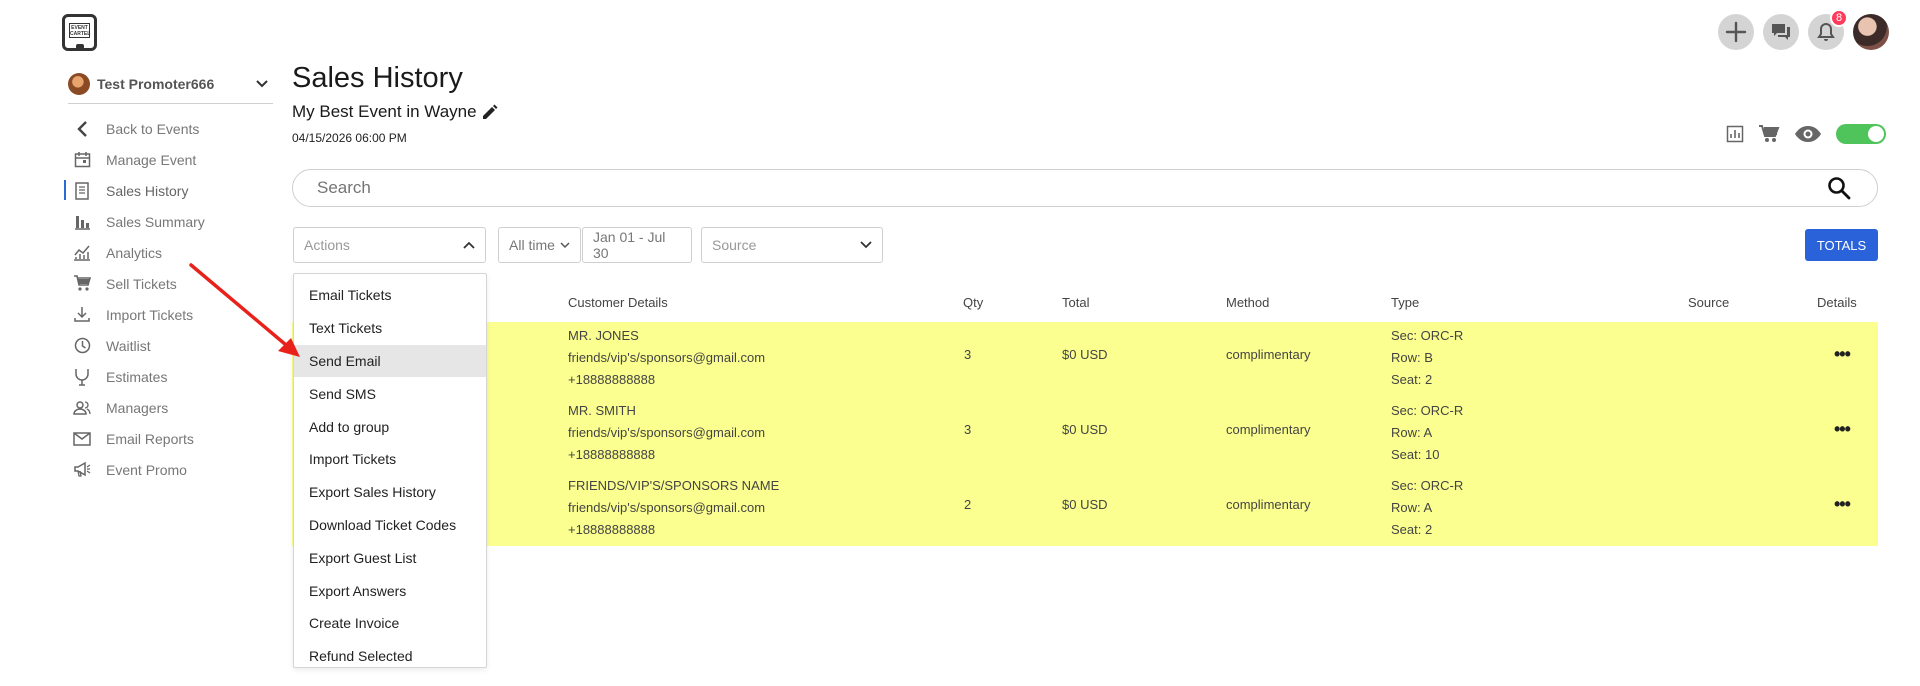  I want to click on menu-item-add-to-group: Add to group, so click(390, 426).